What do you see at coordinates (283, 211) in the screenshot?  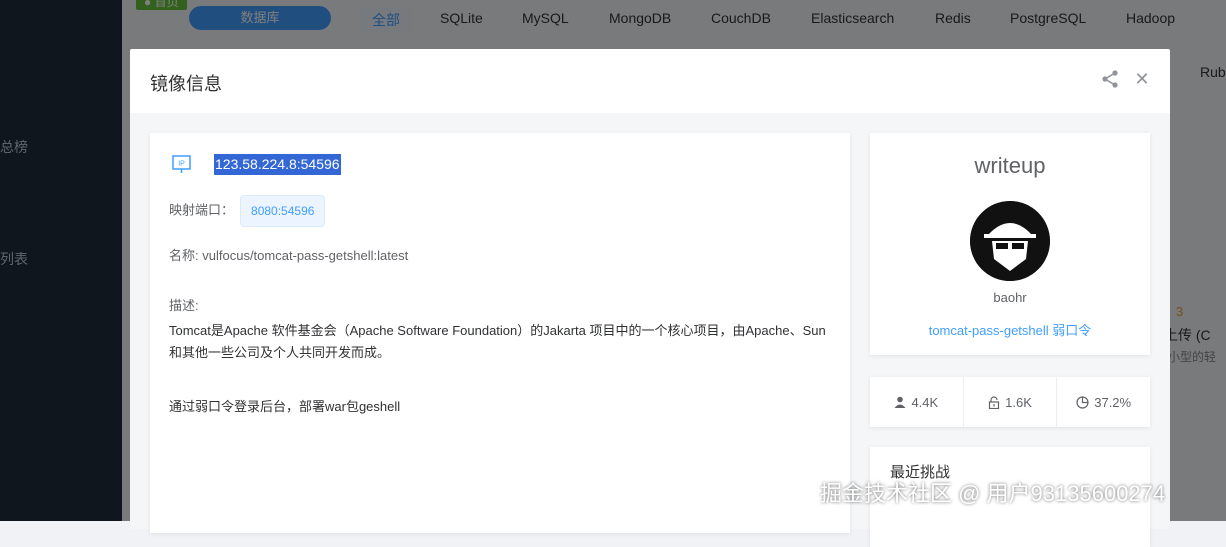 I see `port-tag: 8080:54596` at bounding box center [283, 211].